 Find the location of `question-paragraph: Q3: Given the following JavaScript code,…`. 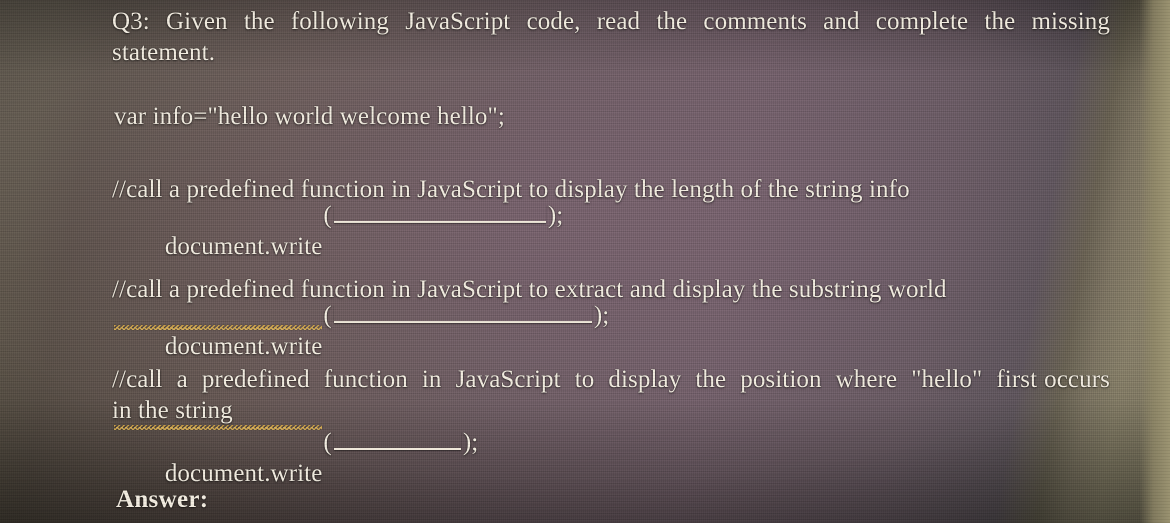

question-paragraph: Q3: Given the following JavaScript code,… is located at coordinates (611, 37).